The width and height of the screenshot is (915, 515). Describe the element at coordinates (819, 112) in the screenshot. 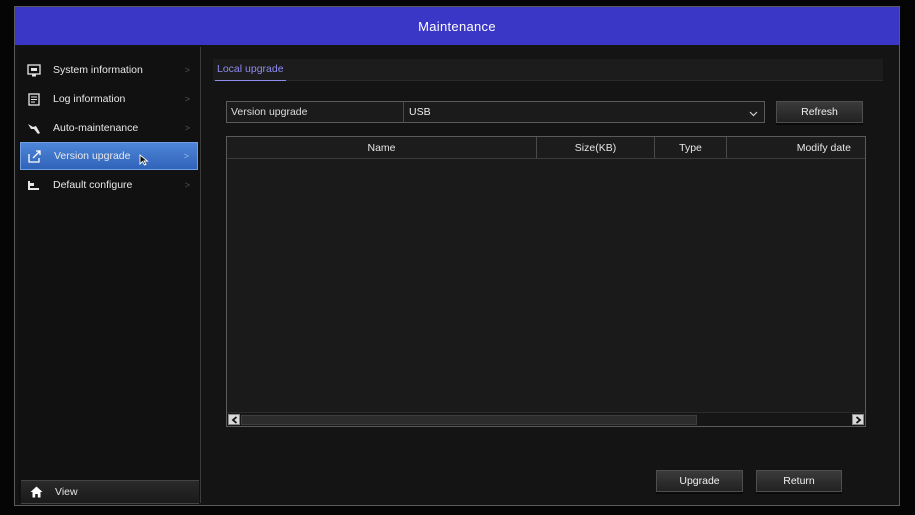

I see `refresh-button: Refresh` at that location.